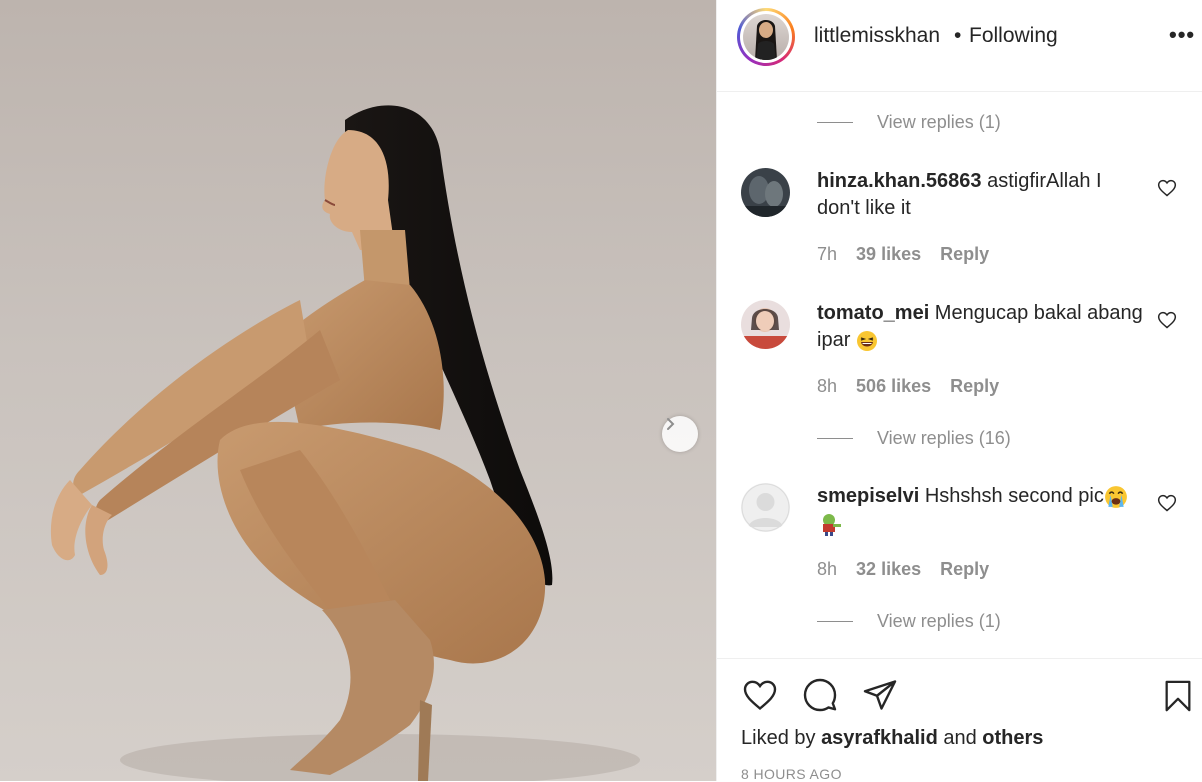 The height and width of the screenshot is (782, 1202). Describe the element at coordinates (888, 569) in the screenshot. I see `comment-likes: 32 likes` at that location.